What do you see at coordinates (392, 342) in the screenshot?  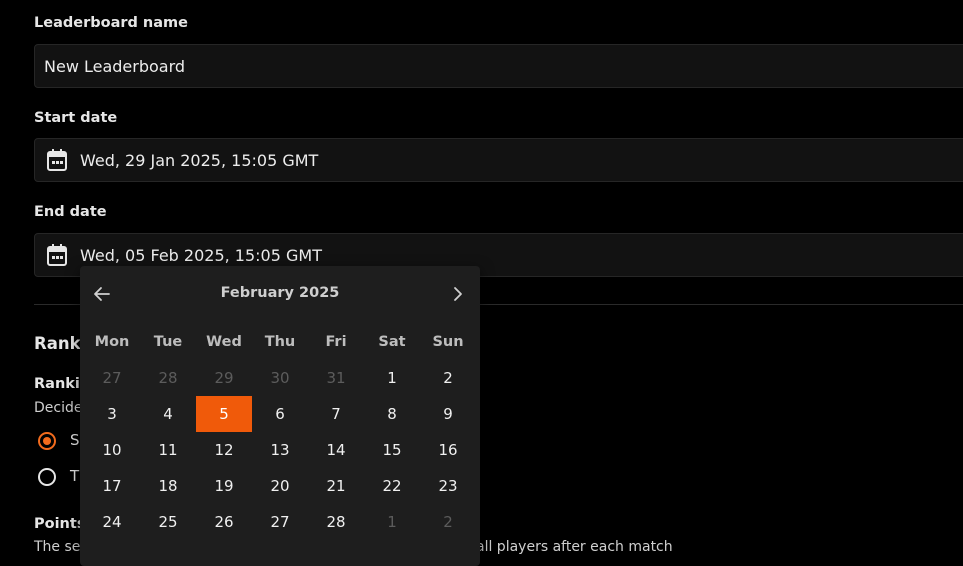 I see `weekday-header: Sat` at bounding box center [392, 342].